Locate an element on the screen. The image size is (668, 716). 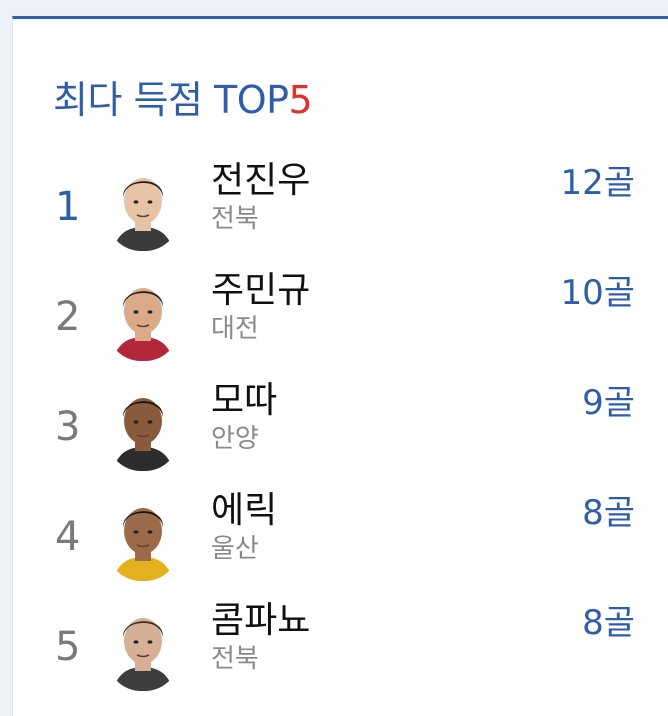
title-accent-number: 5 is located at coordinates (300, 100).